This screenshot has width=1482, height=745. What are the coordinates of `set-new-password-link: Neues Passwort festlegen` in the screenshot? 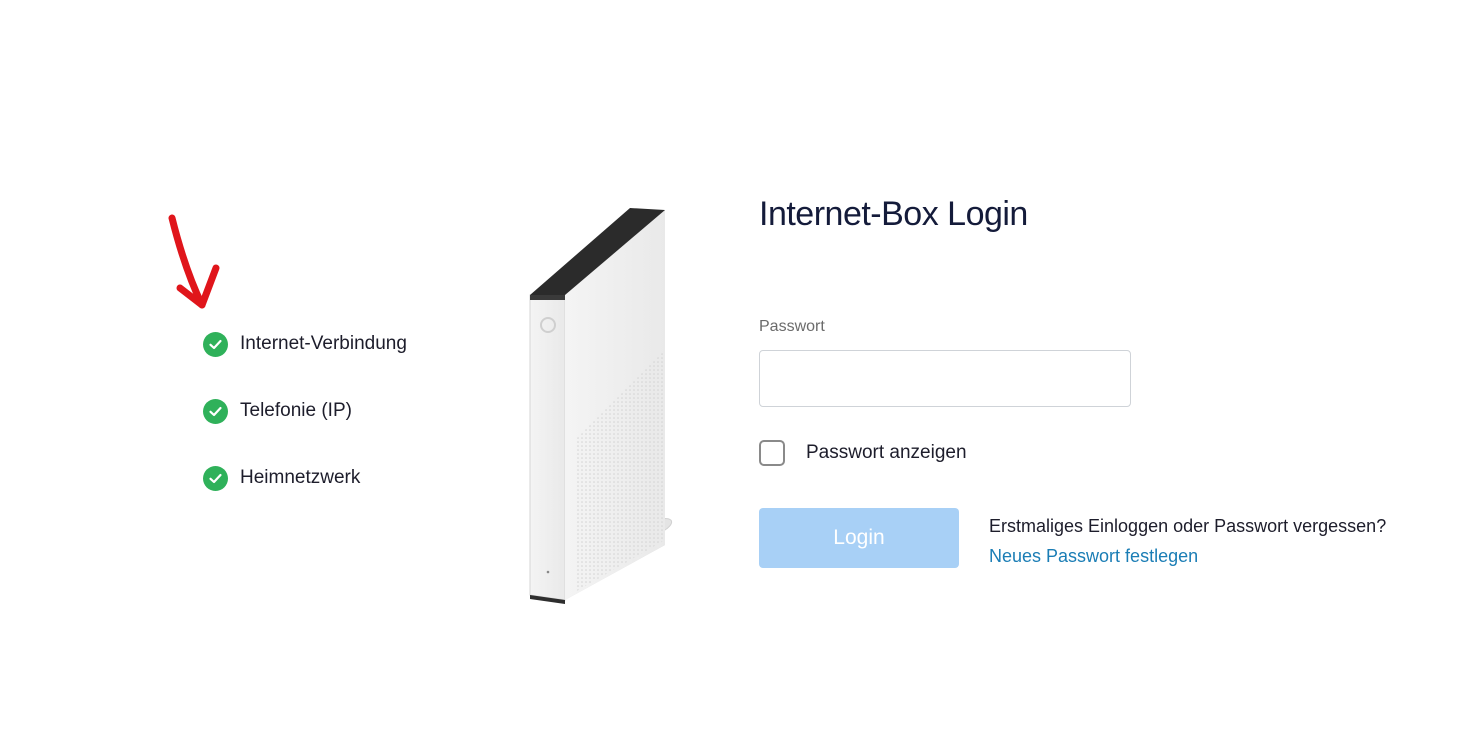 It's located at (1209, 556).